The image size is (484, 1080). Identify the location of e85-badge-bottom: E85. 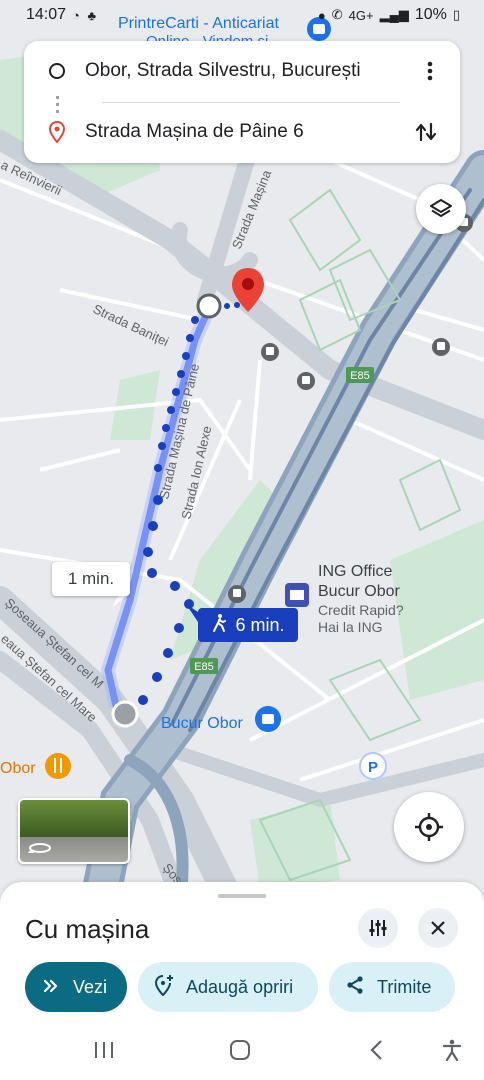
(204, 666).